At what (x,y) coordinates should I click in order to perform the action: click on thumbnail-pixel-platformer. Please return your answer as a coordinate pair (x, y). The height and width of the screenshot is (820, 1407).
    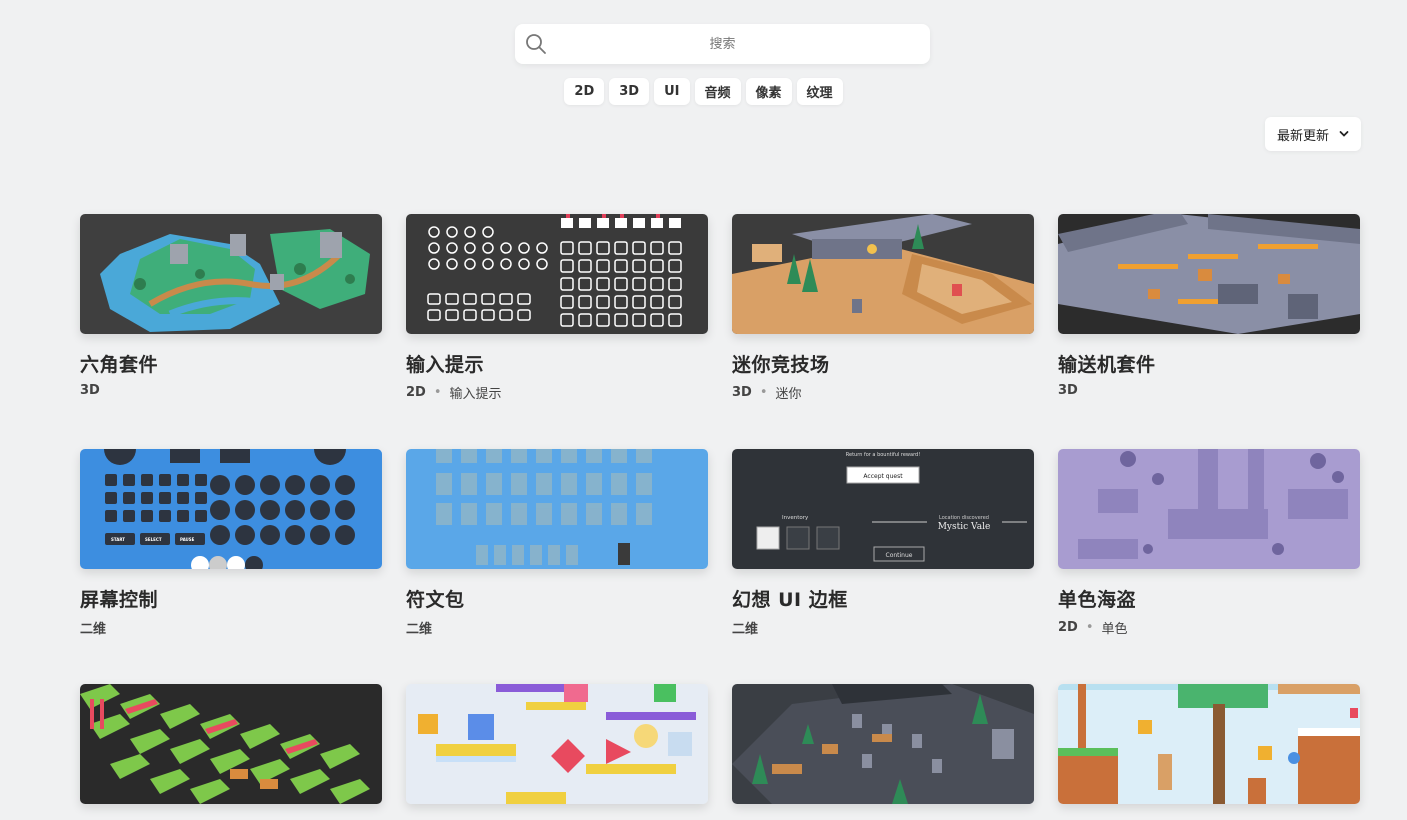
    Looking at the image, I should click on (1209, 744).